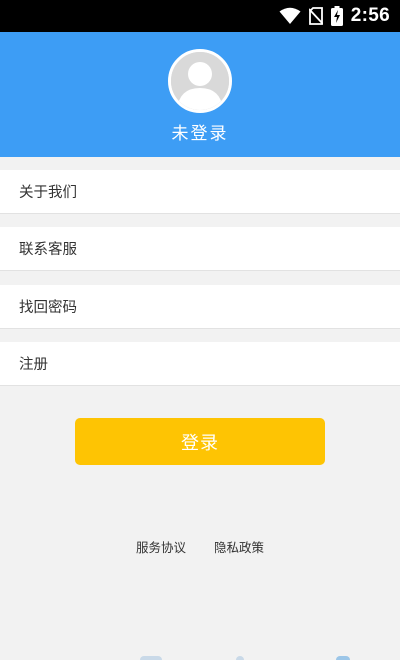 This screenshot has height=660, width=400. I want to click on privacy-policy-link: 隐私政策, so click(239, 546).